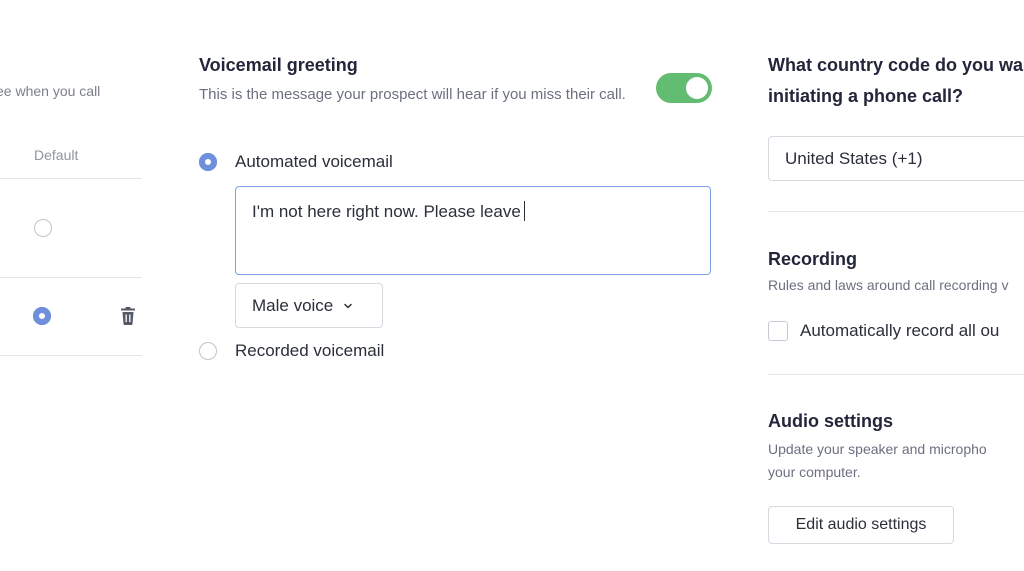 The image size is (1024, 571). I want to click on country-code-title-line1: What country code do you wa, so click(896, 65).